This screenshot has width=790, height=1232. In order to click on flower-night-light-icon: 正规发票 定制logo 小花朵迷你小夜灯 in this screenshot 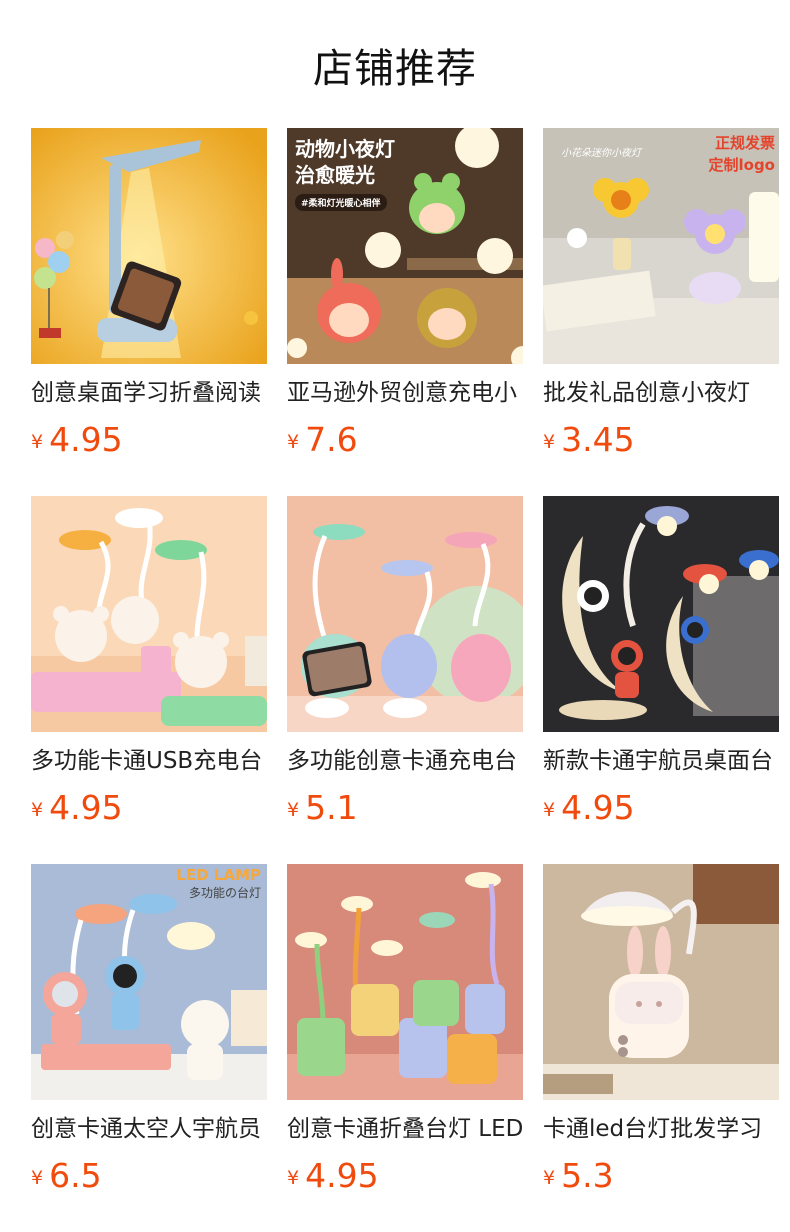, I will do `click(661, 246)`.